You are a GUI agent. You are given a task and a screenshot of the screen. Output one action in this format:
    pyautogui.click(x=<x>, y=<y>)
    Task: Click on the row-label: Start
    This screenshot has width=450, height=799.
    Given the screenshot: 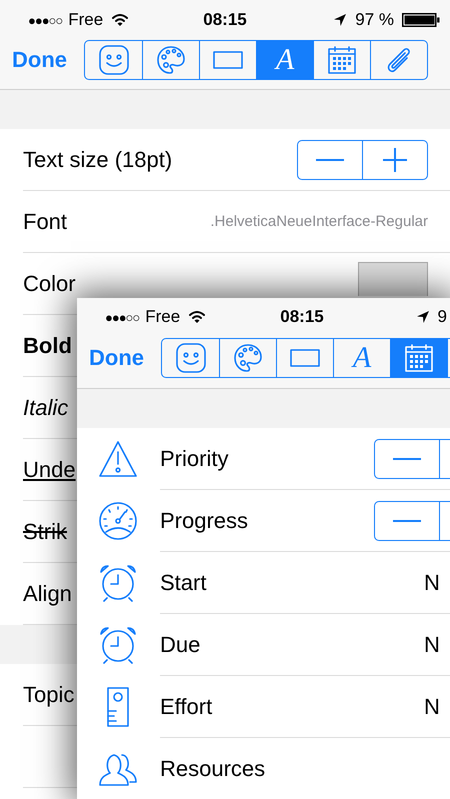 What is the action you would take?
    pyautogui.click(x=183, y=583)
    